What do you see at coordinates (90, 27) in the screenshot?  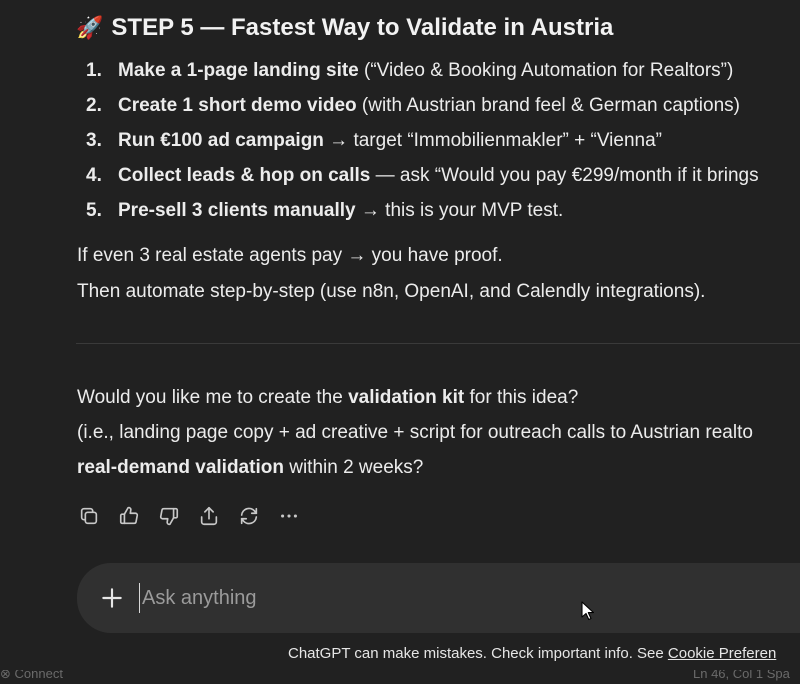 I see `rocket-icon: 🚀` at bounding box center [90, 27].